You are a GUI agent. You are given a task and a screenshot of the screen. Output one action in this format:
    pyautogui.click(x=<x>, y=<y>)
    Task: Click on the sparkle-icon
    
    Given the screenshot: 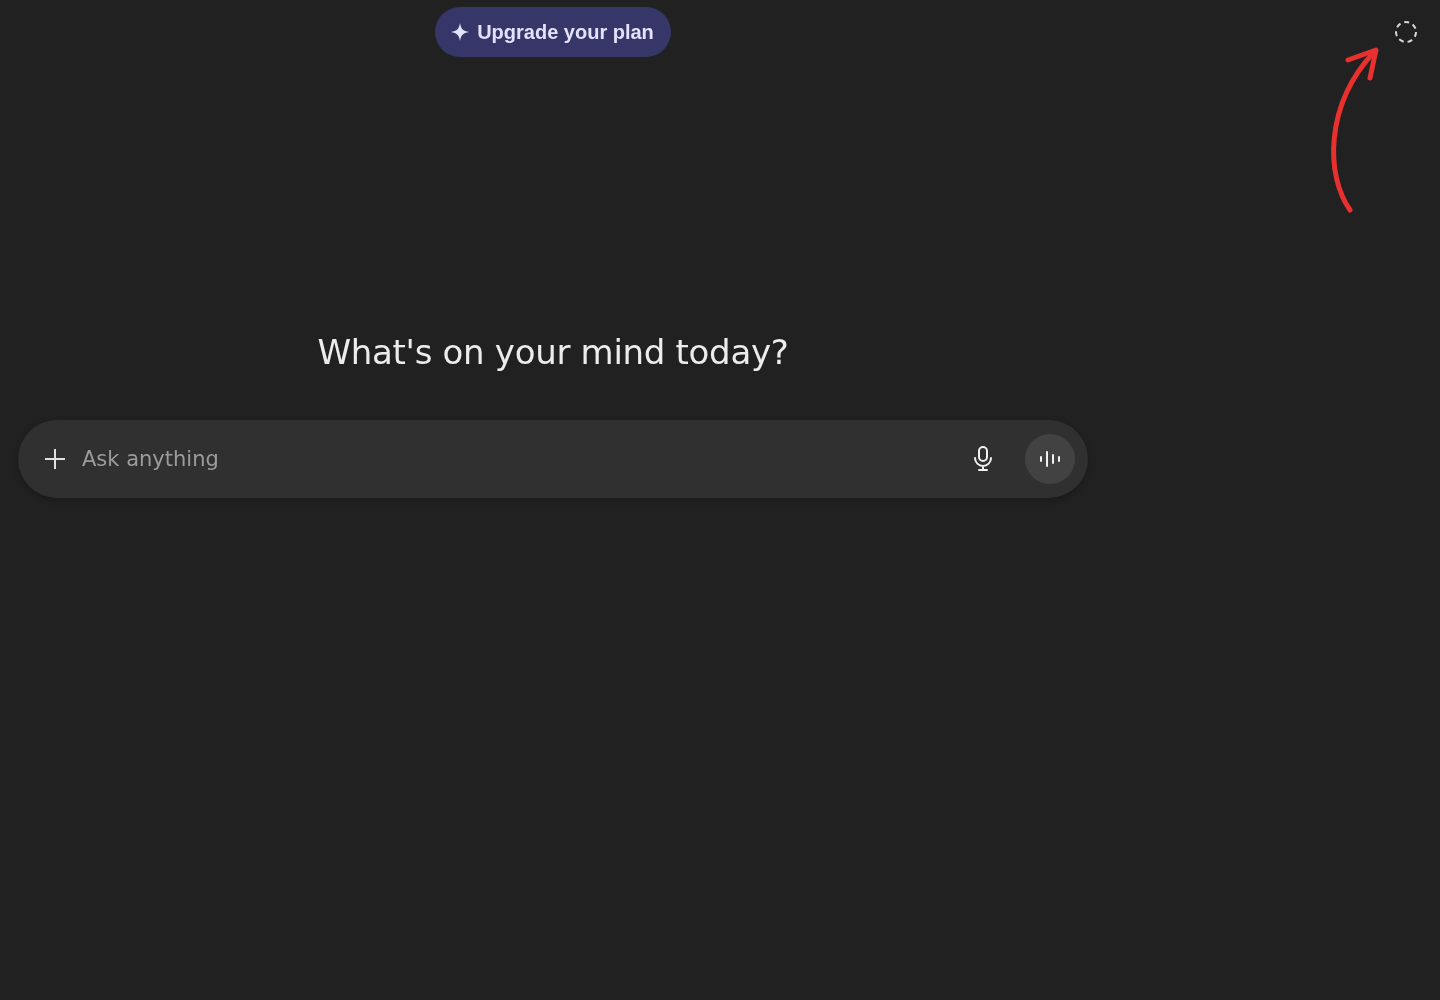 What is the action you would take?
    pyautogui.click(x=460, y=32)
    